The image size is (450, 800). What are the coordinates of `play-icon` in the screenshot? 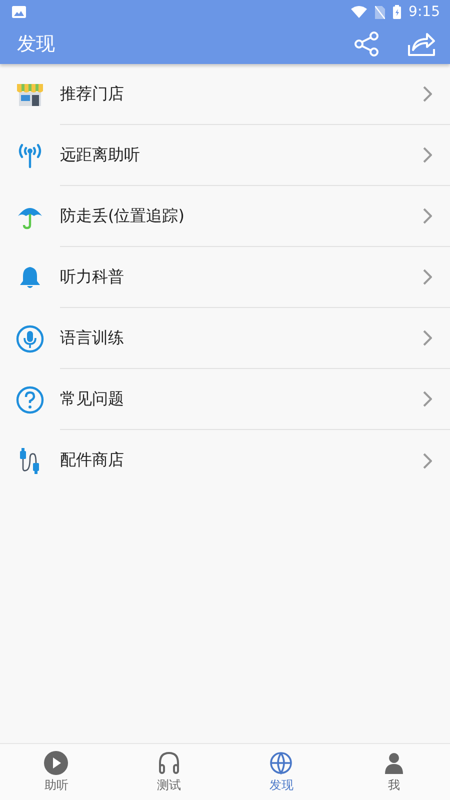 It's located at (56, 762).